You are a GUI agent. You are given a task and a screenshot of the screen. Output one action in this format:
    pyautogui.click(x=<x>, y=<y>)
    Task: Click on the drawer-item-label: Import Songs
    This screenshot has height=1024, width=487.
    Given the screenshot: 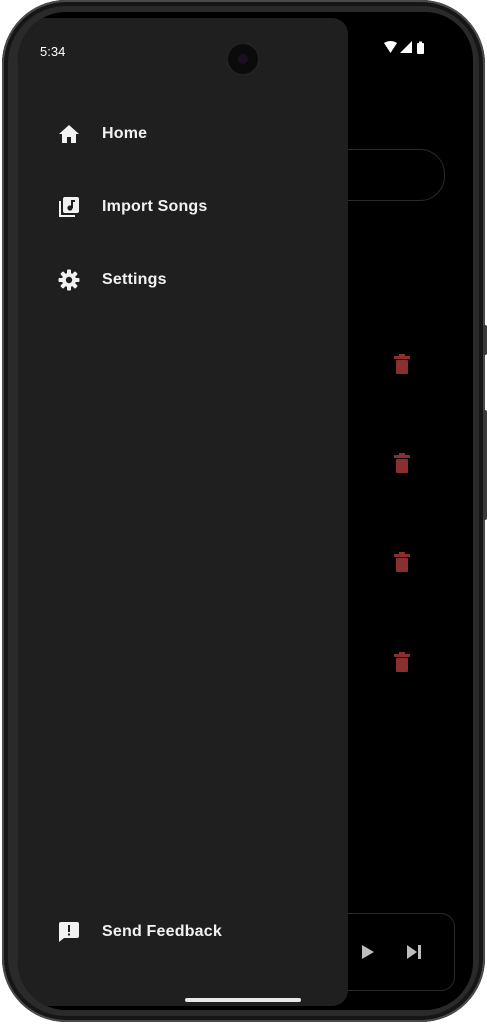 What is the action you would take?
    pyautogui.click(x=155, y=206)
    